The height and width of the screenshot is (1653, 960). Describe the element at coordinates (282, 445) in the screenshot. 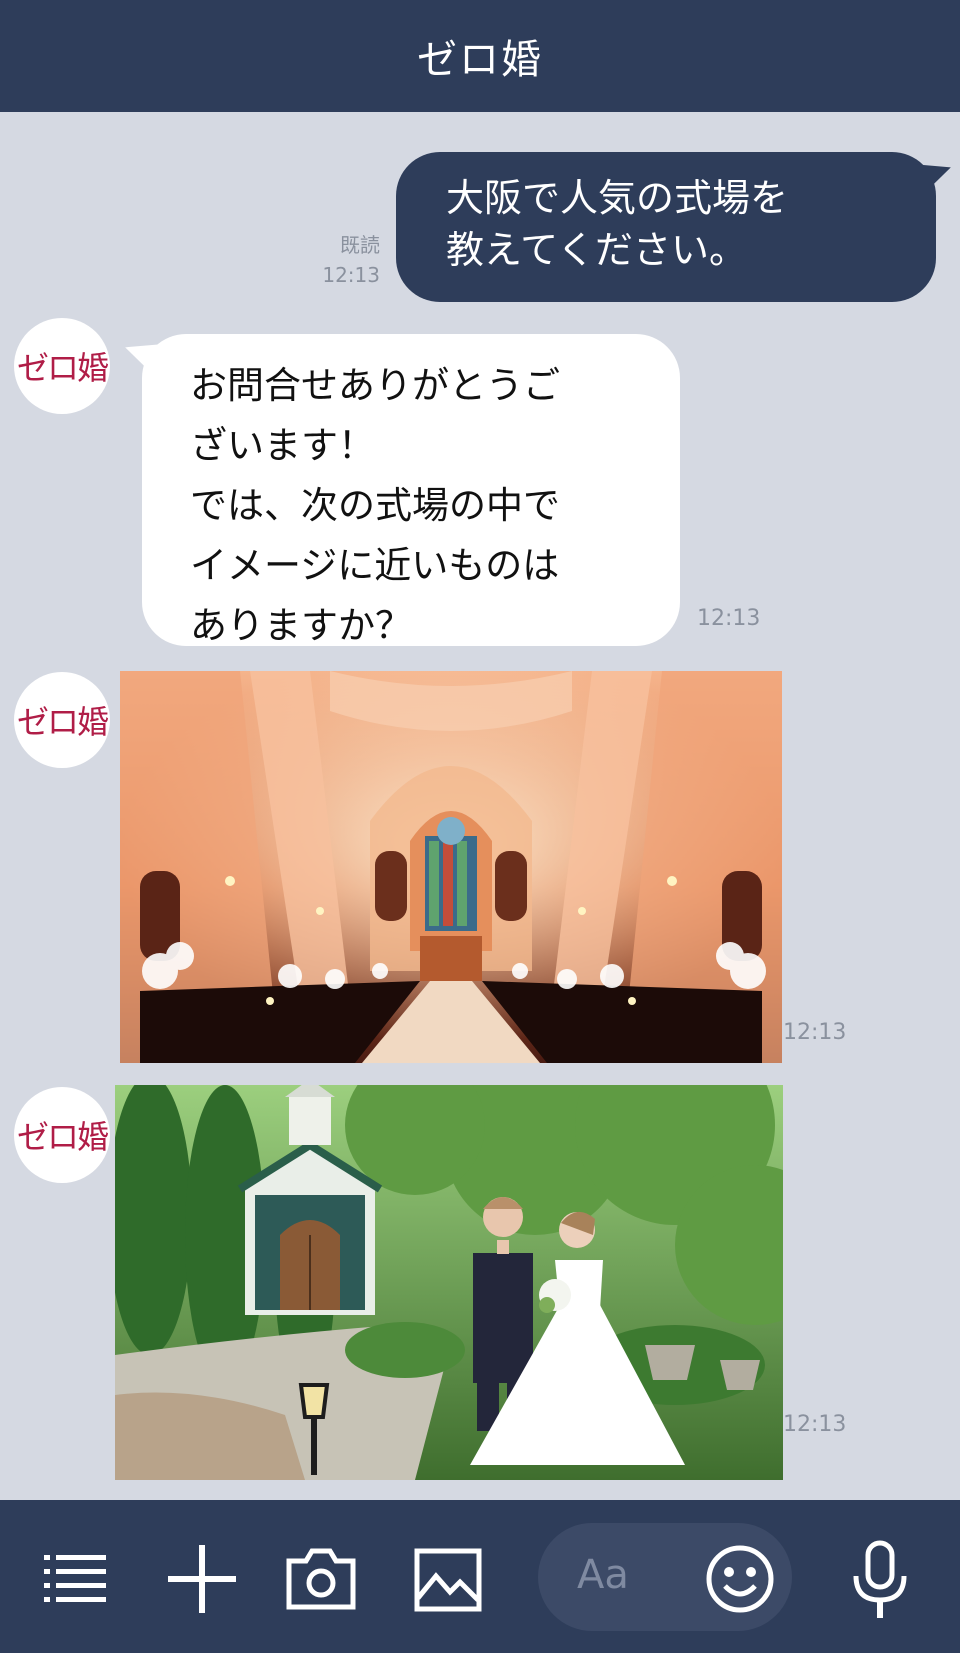

I see `message-text-line: ざいます！` at that location.